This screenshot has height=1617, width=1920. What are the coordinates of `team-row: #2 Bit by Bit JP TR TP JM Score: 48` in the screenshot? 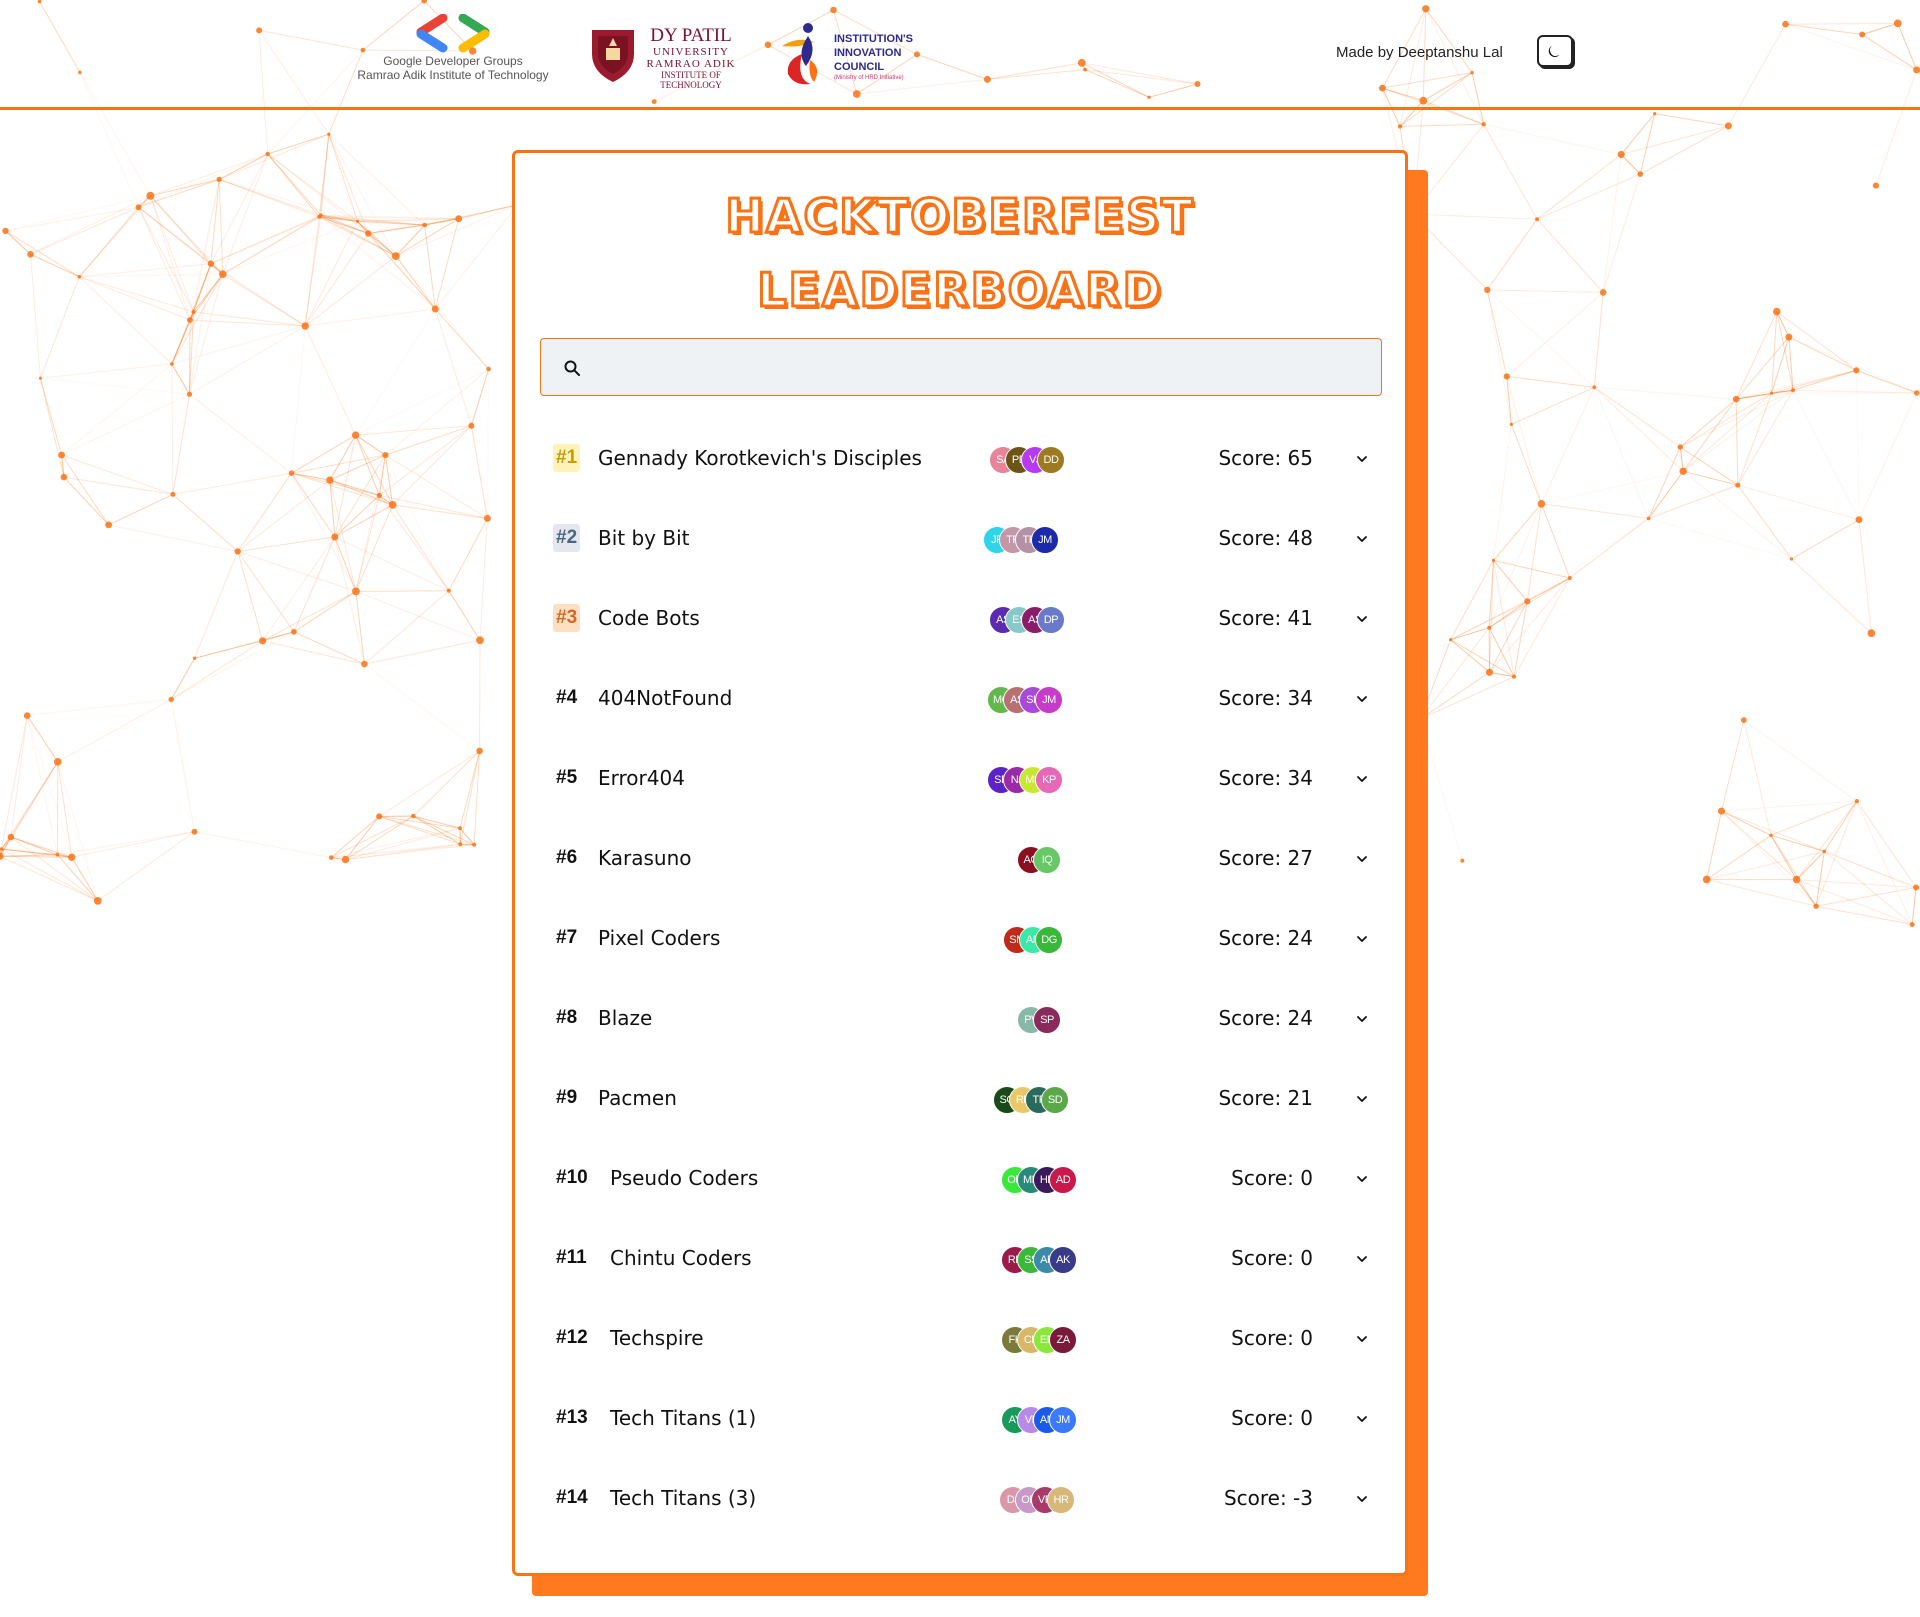 It's located at (960, 538).